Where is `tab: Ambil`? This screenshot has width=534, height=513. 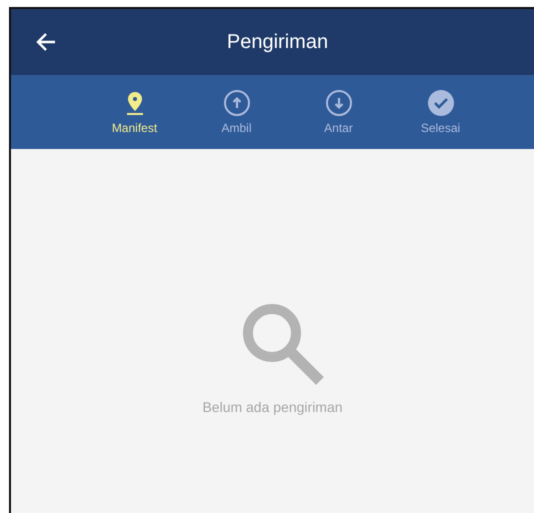
tab: Ambil is located at coordinates (237, 112).